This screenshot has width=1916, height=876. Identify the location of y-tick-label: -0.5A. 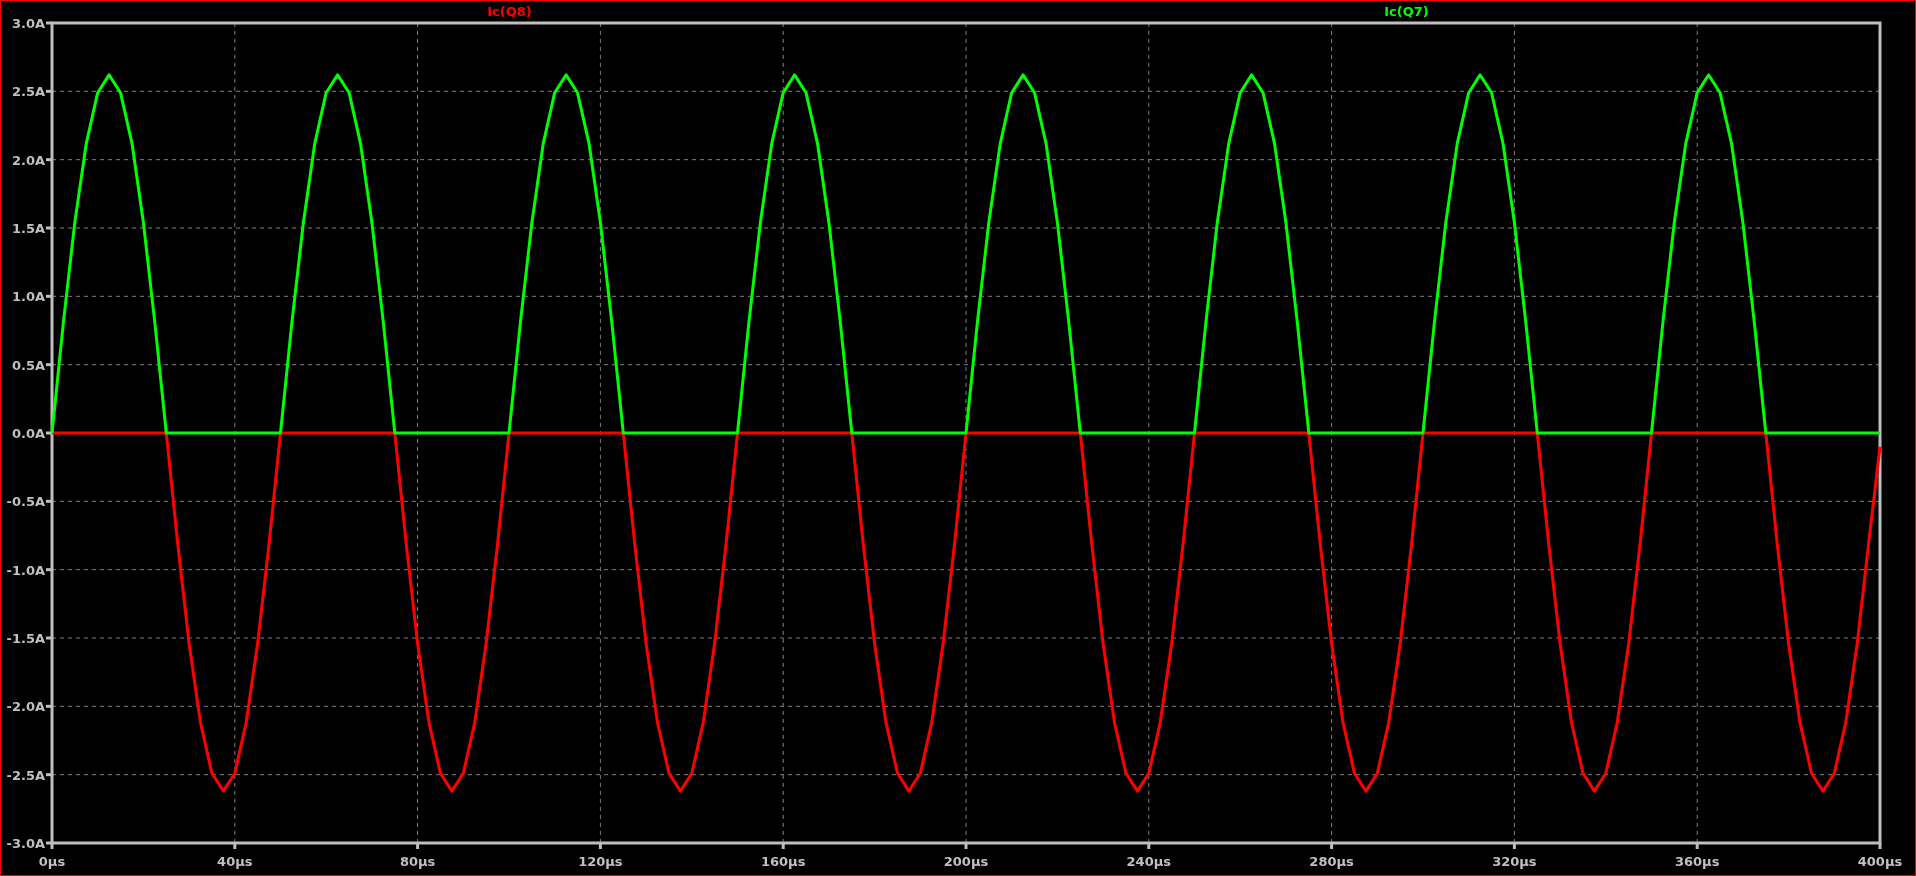
(25, 502).